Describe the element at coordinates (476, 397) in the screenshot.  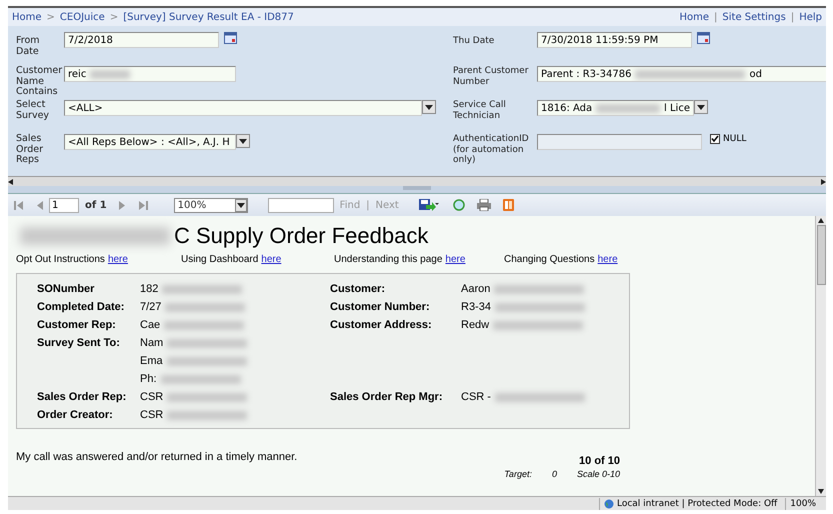
I see `detail-value: CSR -` at that location.